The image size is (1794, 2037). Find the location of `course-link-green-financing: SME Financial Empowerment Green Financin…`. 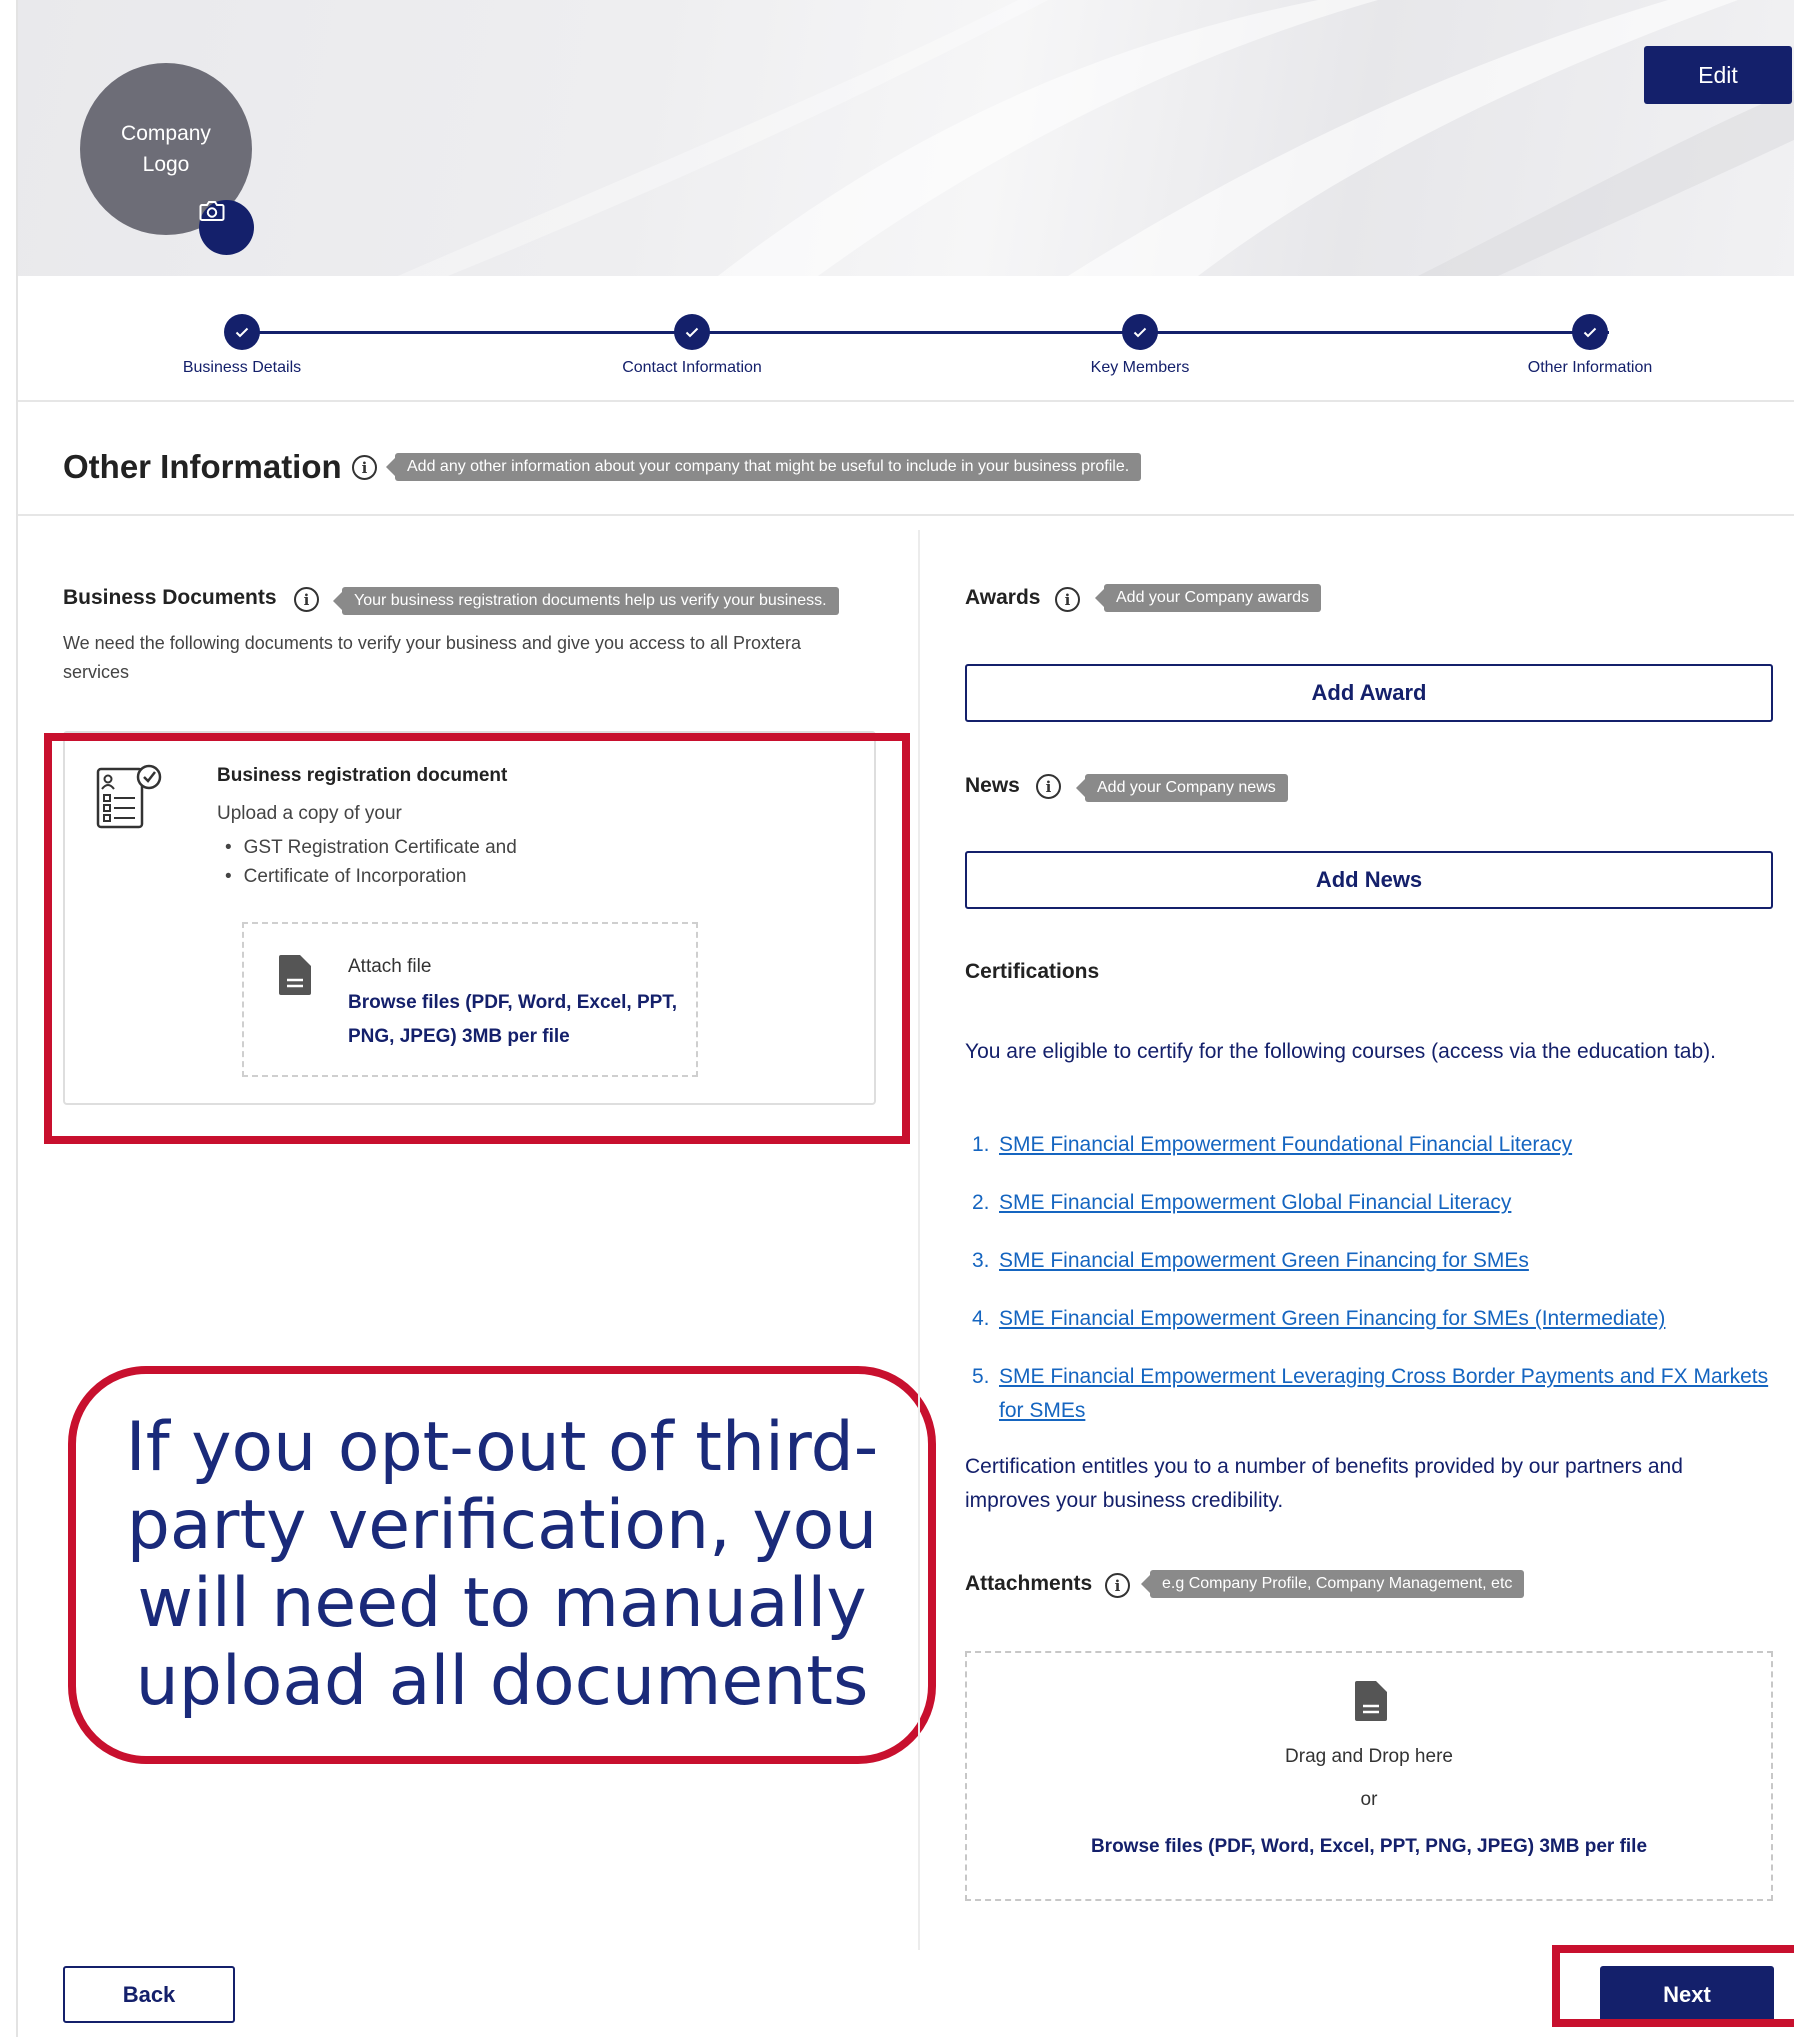

course-link-green-financing: SME Financial Empowerment Green Financin… is located at coordinates (1264, 1261).